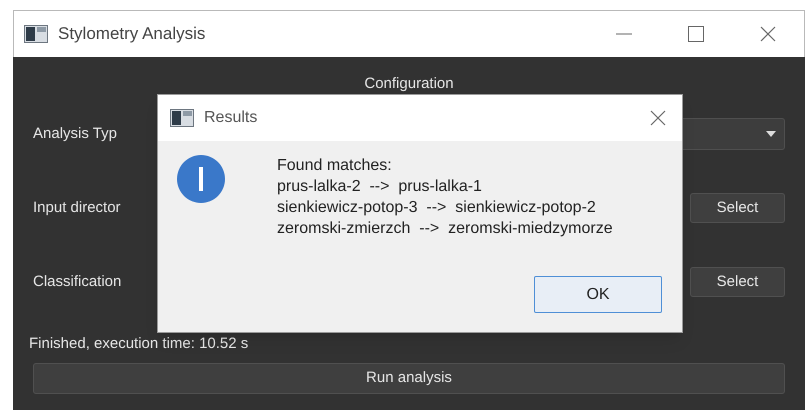 Image resolution: width=811 pixels, height=410 pixels. Describe the element at coordinates (445, 229) in the screenshot. I see `message-line: zeromski-zmierzch --> zeromski-miedzymorze` at that location.